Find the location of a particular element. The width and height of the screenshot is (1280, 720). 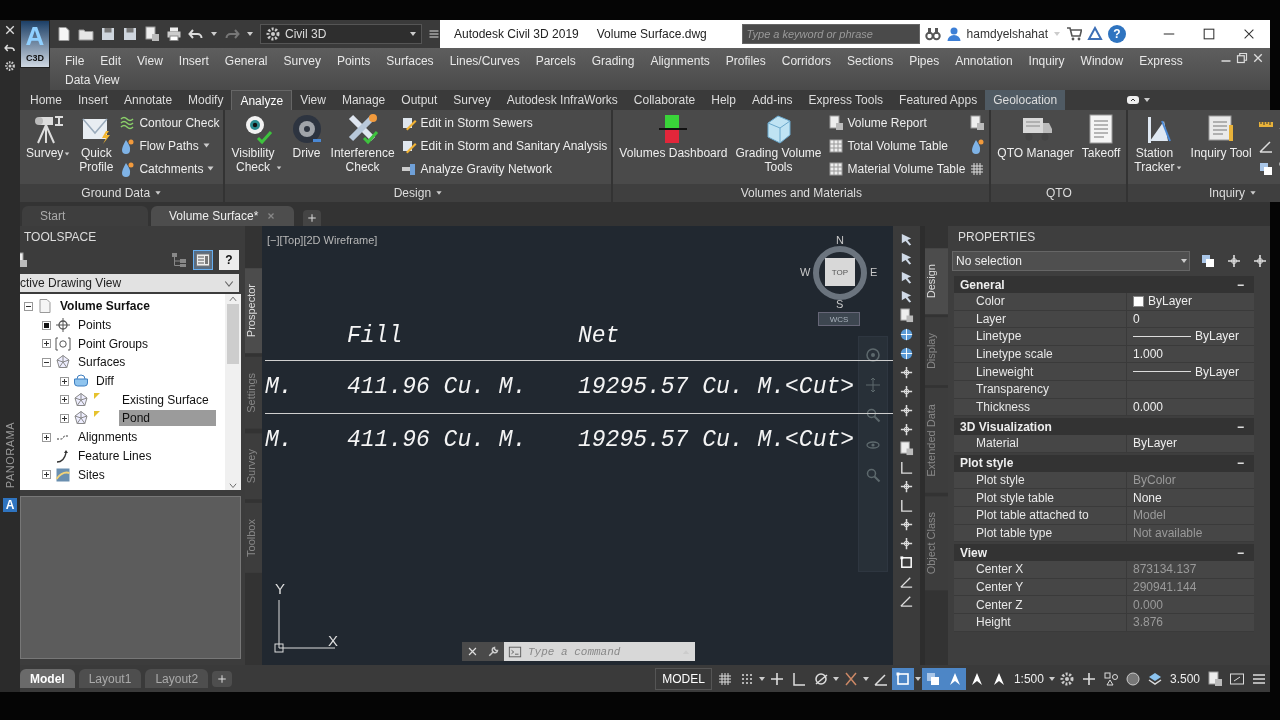

menu-item: Annotation is located at coordinates (984, 60).